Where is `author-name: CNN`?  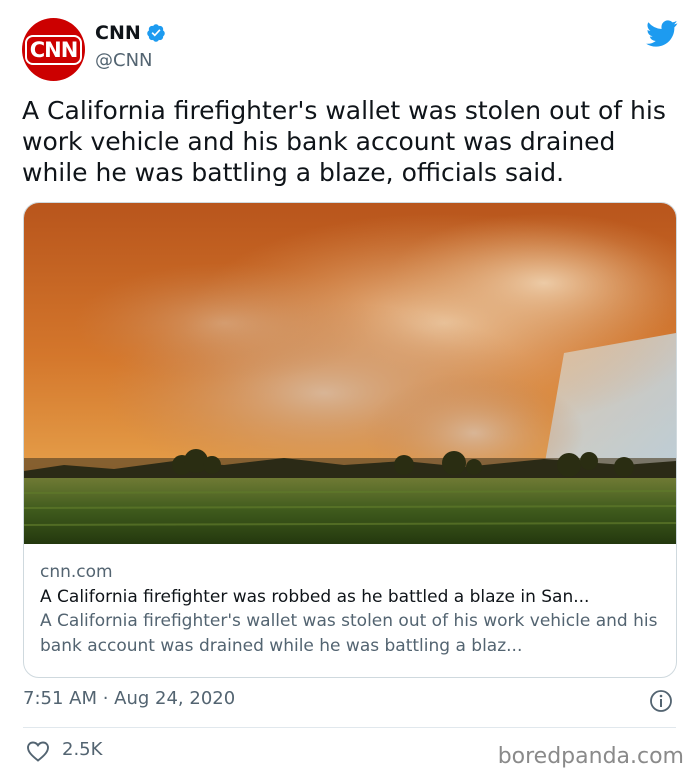
author-name: CNN is located at coordinates (118, 33).